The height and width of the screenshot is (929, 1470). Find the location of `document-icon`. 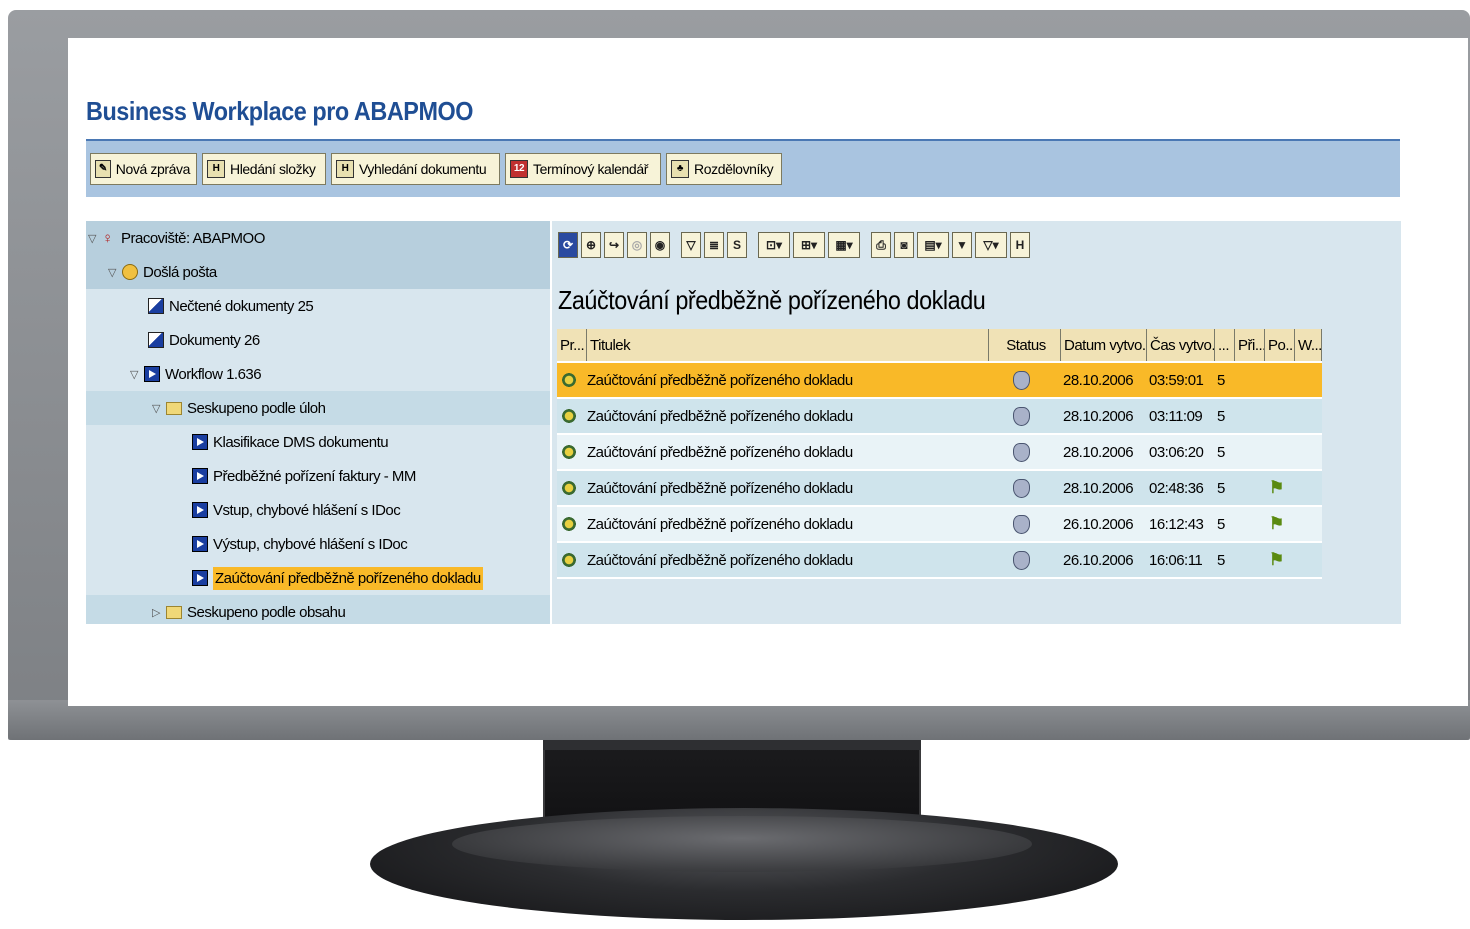

document-icon is located at coordinates (156, 306).